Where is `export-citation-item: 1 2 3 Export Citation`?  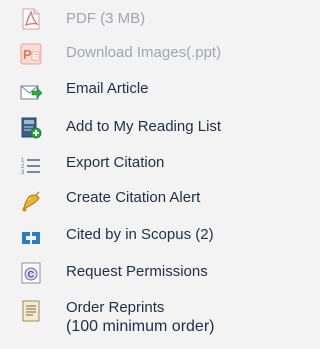
export-citation-item: 1 2 3 Export Citation is located at coordinates (152, 164).